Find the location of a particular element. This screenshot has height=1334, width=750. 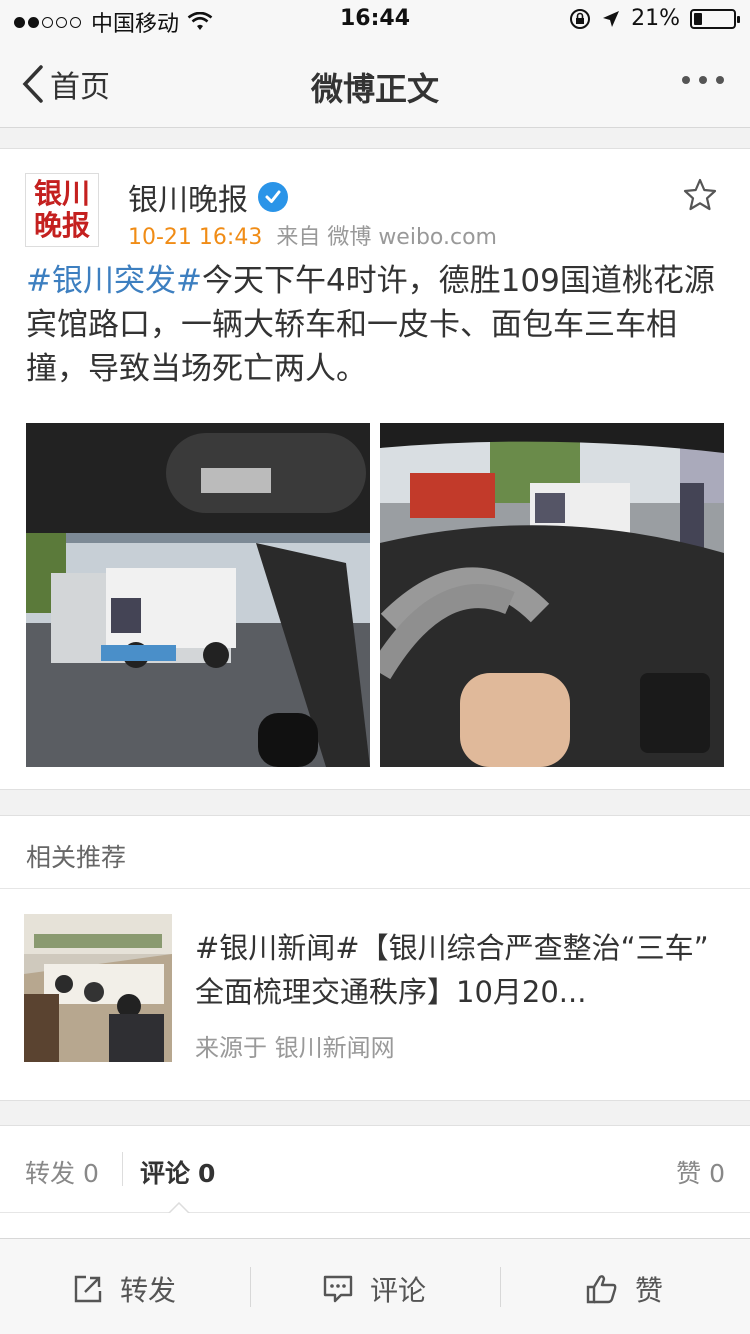

more-options-button is located at coordinates (703, 80).